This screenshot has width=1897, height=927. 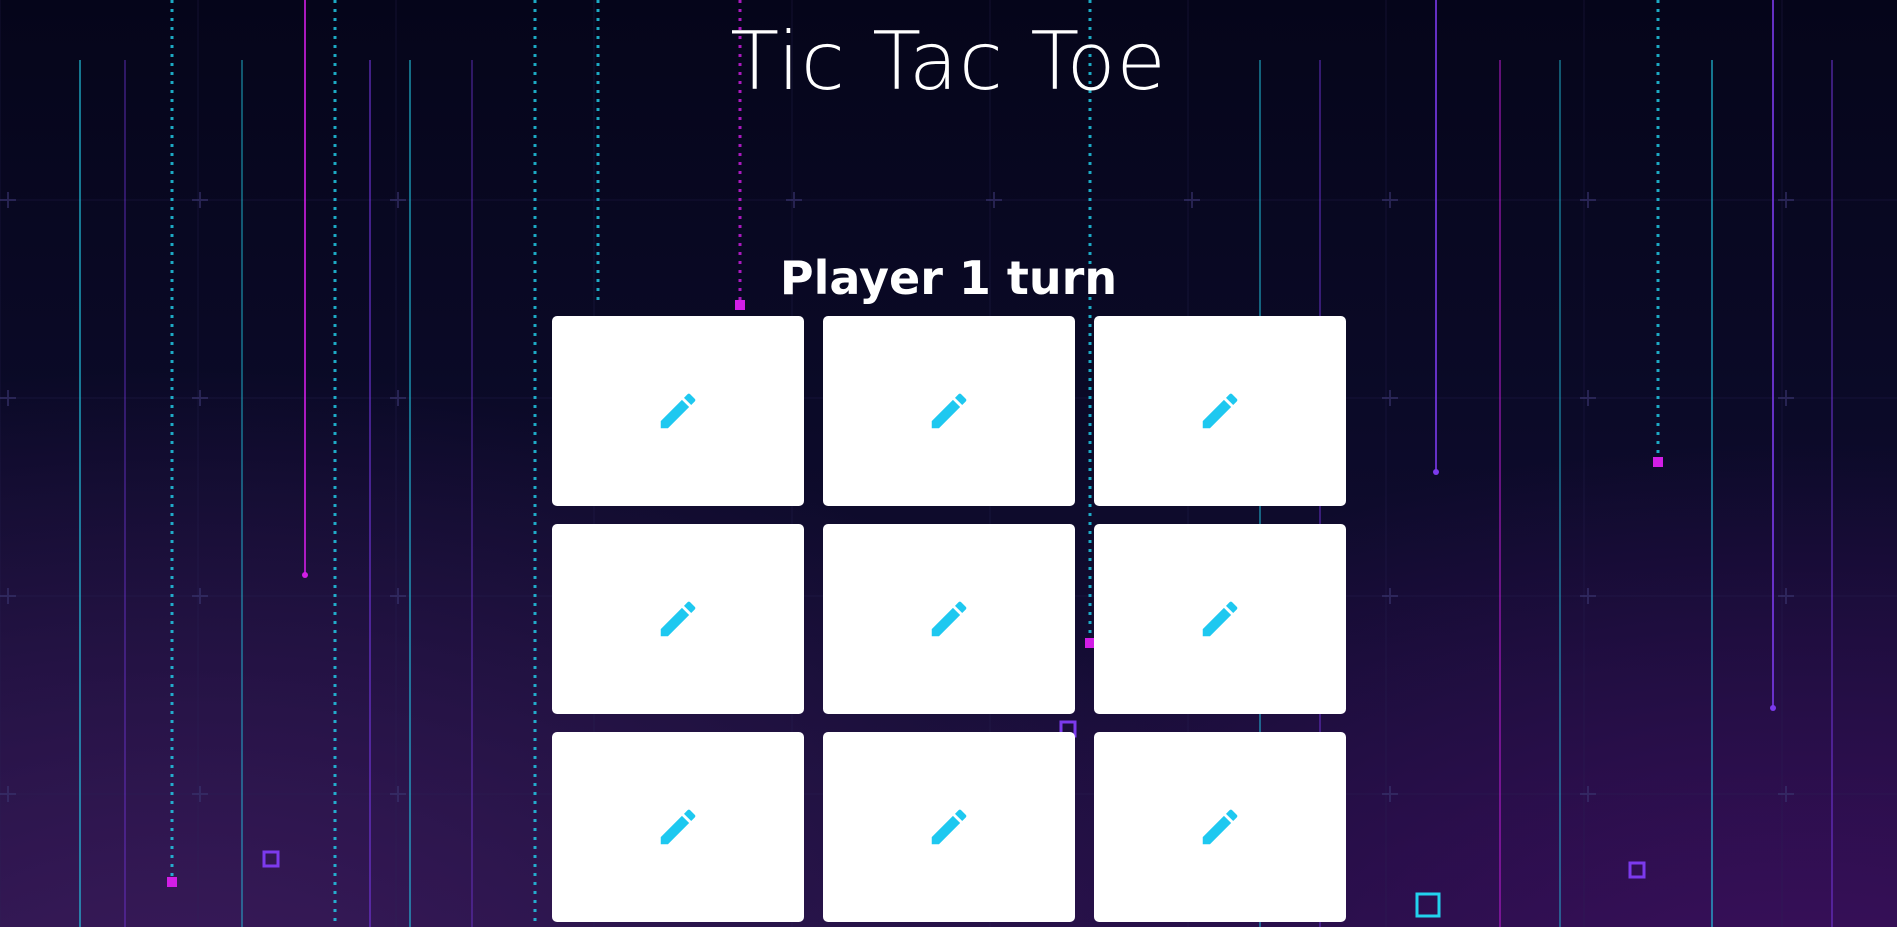 What do you see at coordinates (948, 278) in the screenshot?
I see `turn-status: Player 1 turn` at bounding box center [948, 278].